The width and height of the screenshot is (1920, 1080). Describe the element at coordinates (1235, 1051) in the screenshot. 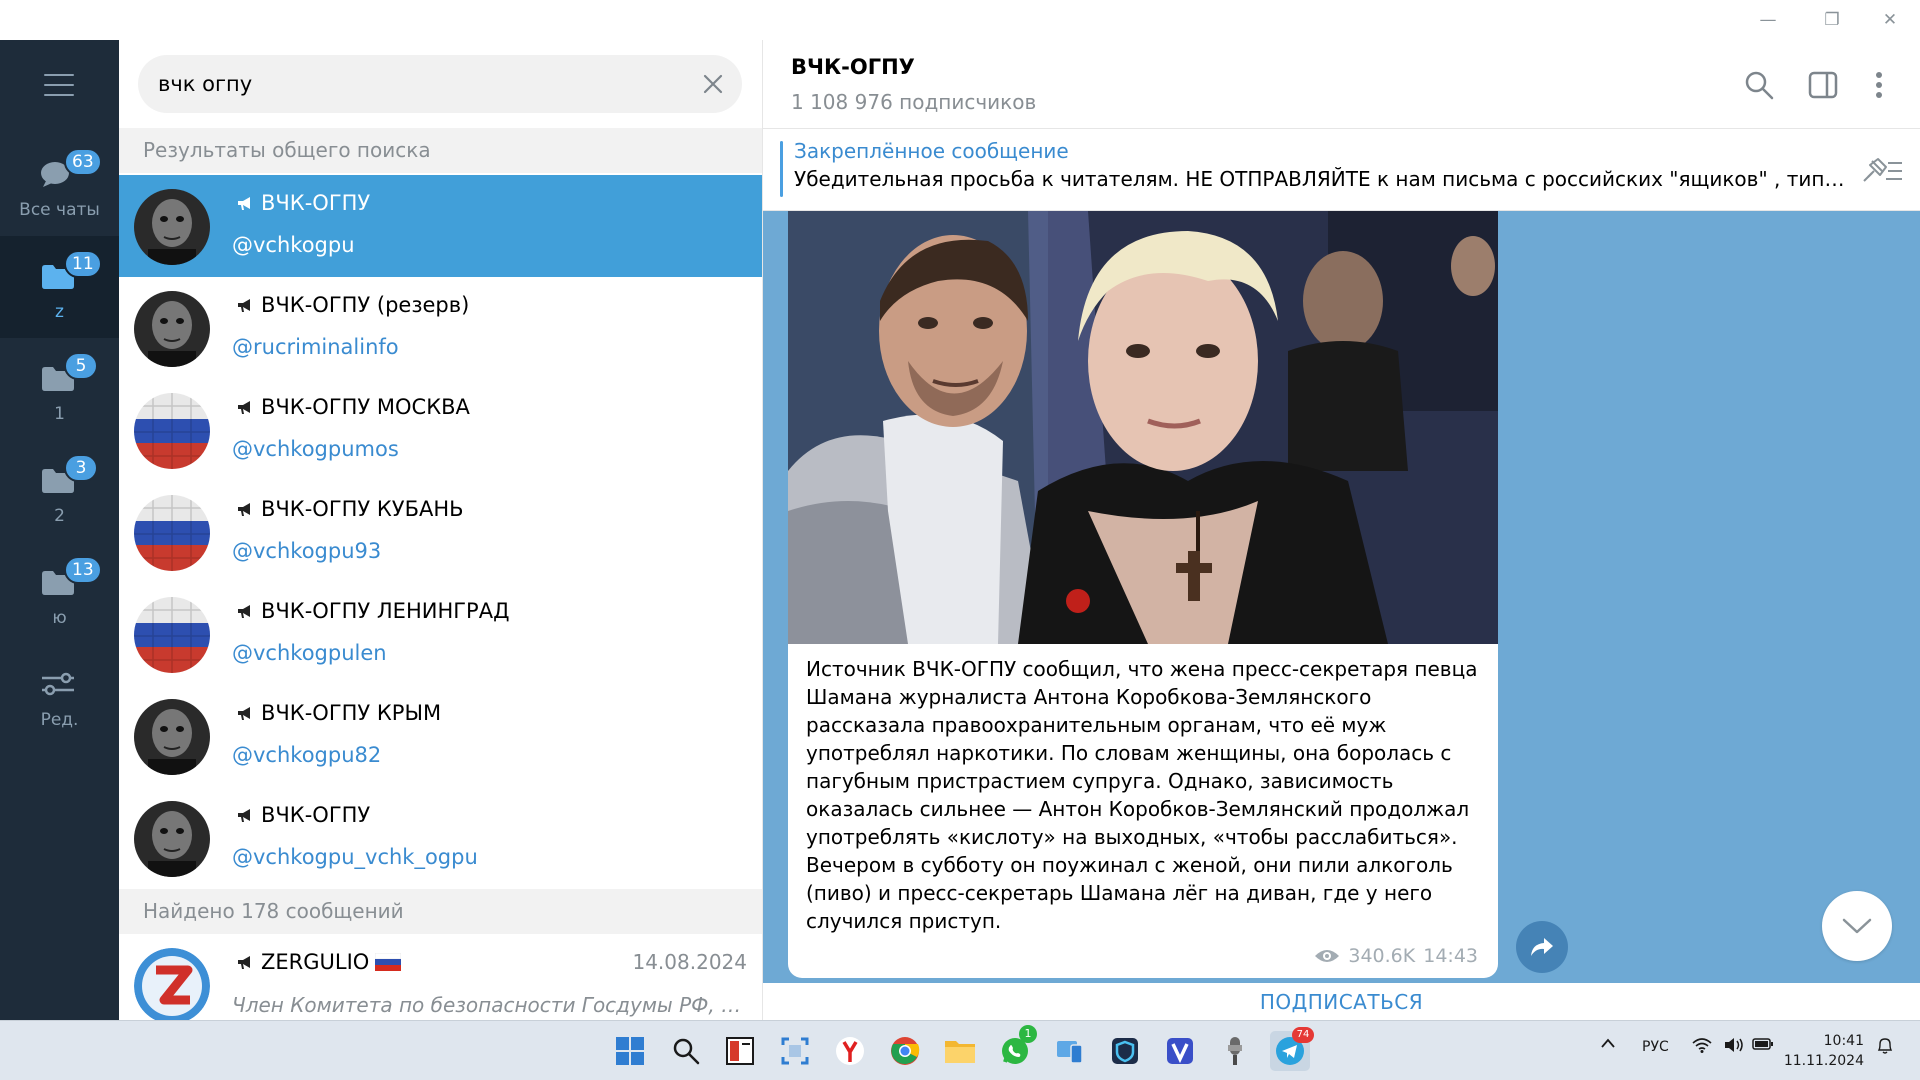

I see `microphone-app-icon` at that location.